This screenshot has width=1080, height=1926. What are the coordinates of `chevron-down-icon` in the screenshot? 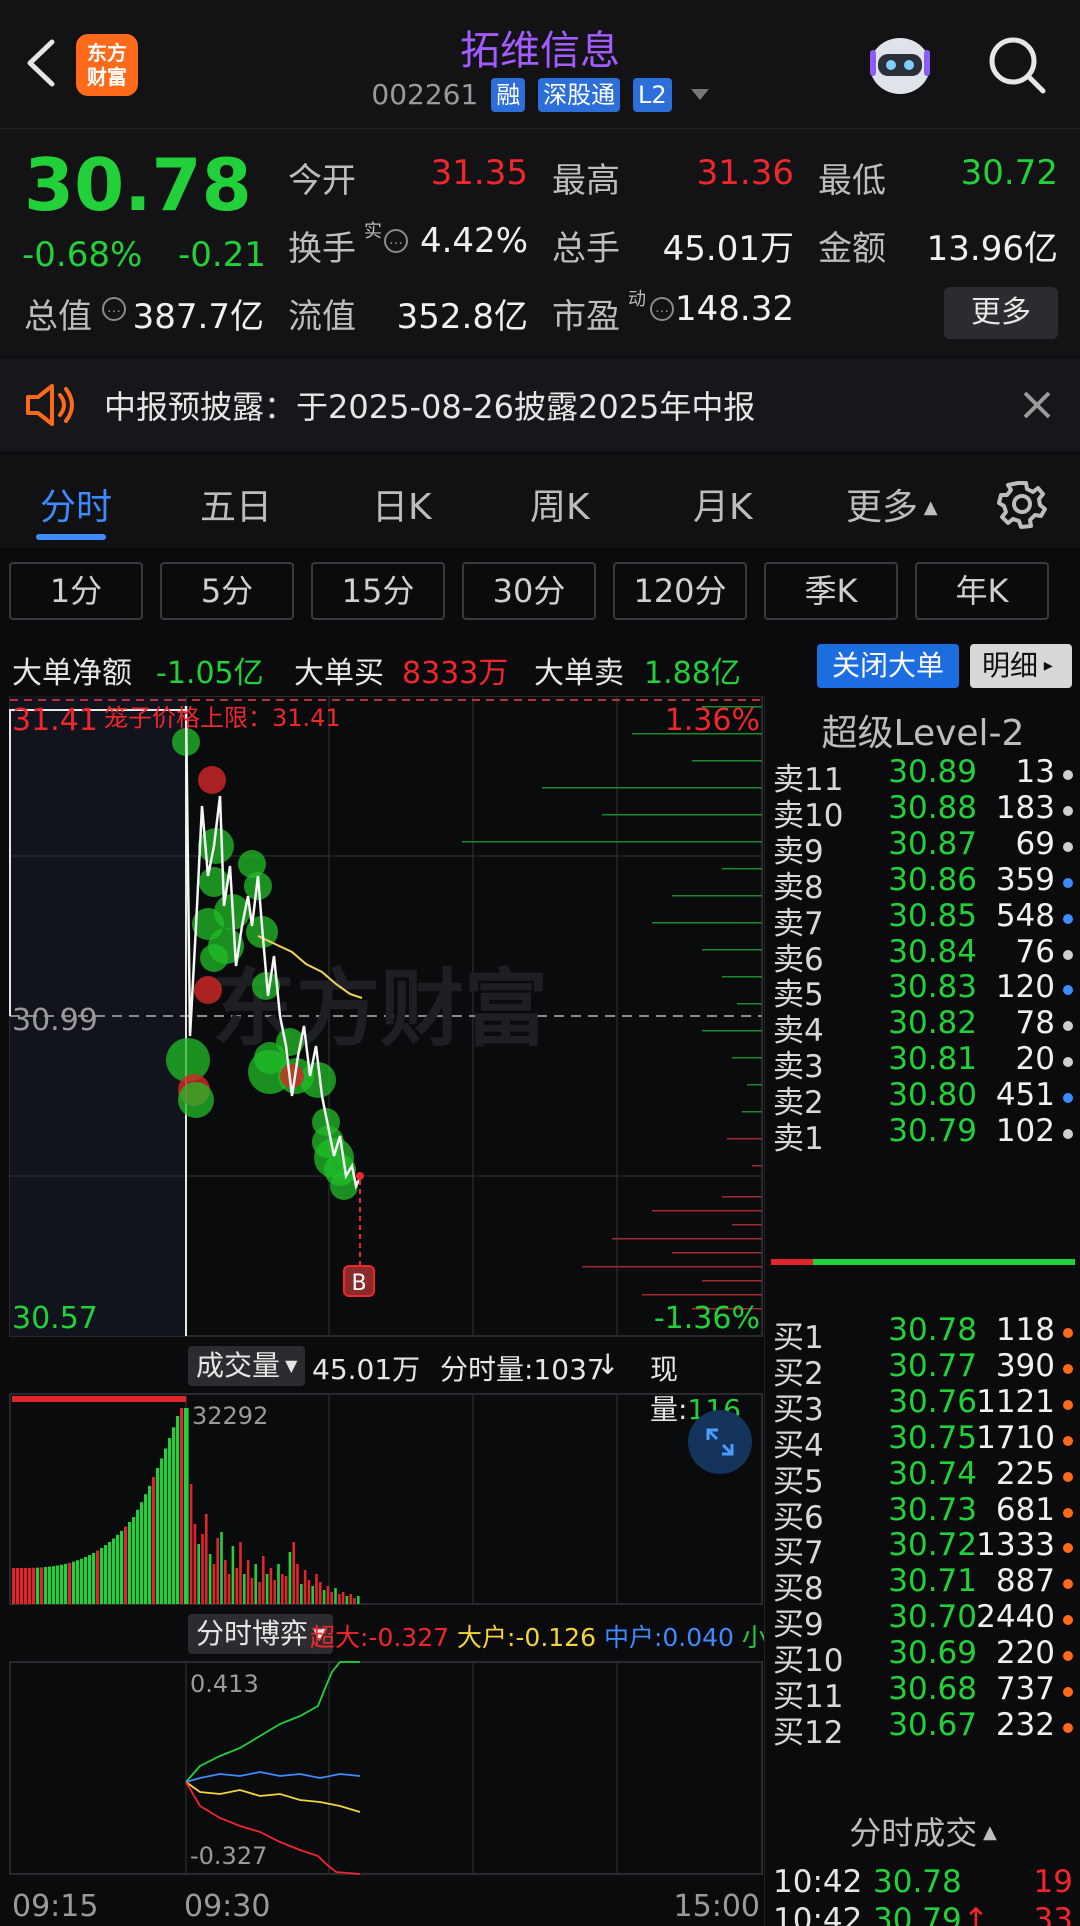 It's located at (699, 94).